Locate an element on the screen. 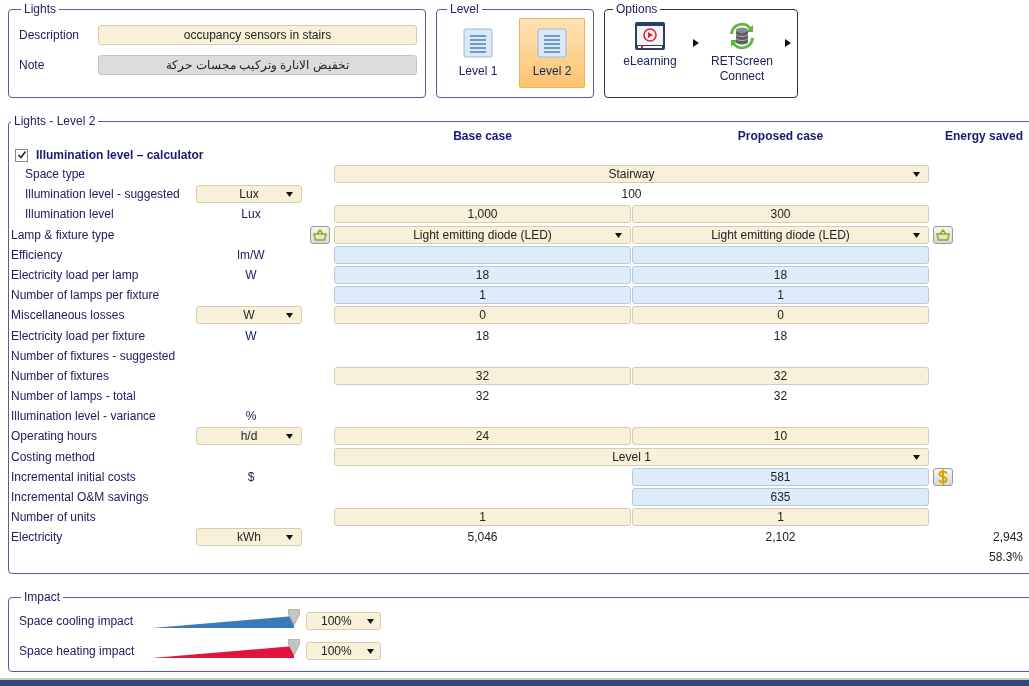 Image resolution: width=1029 pixels, height=686 pixels. row-label: Electricity load per fixture is located at coordinates (79, 336).